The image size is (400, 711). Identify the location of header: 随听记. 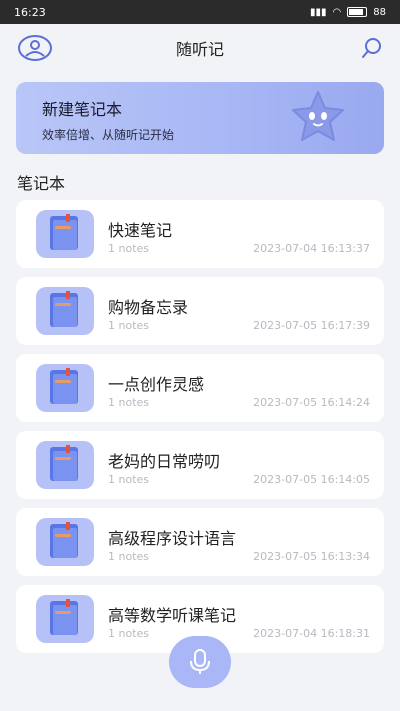
(200, 48).